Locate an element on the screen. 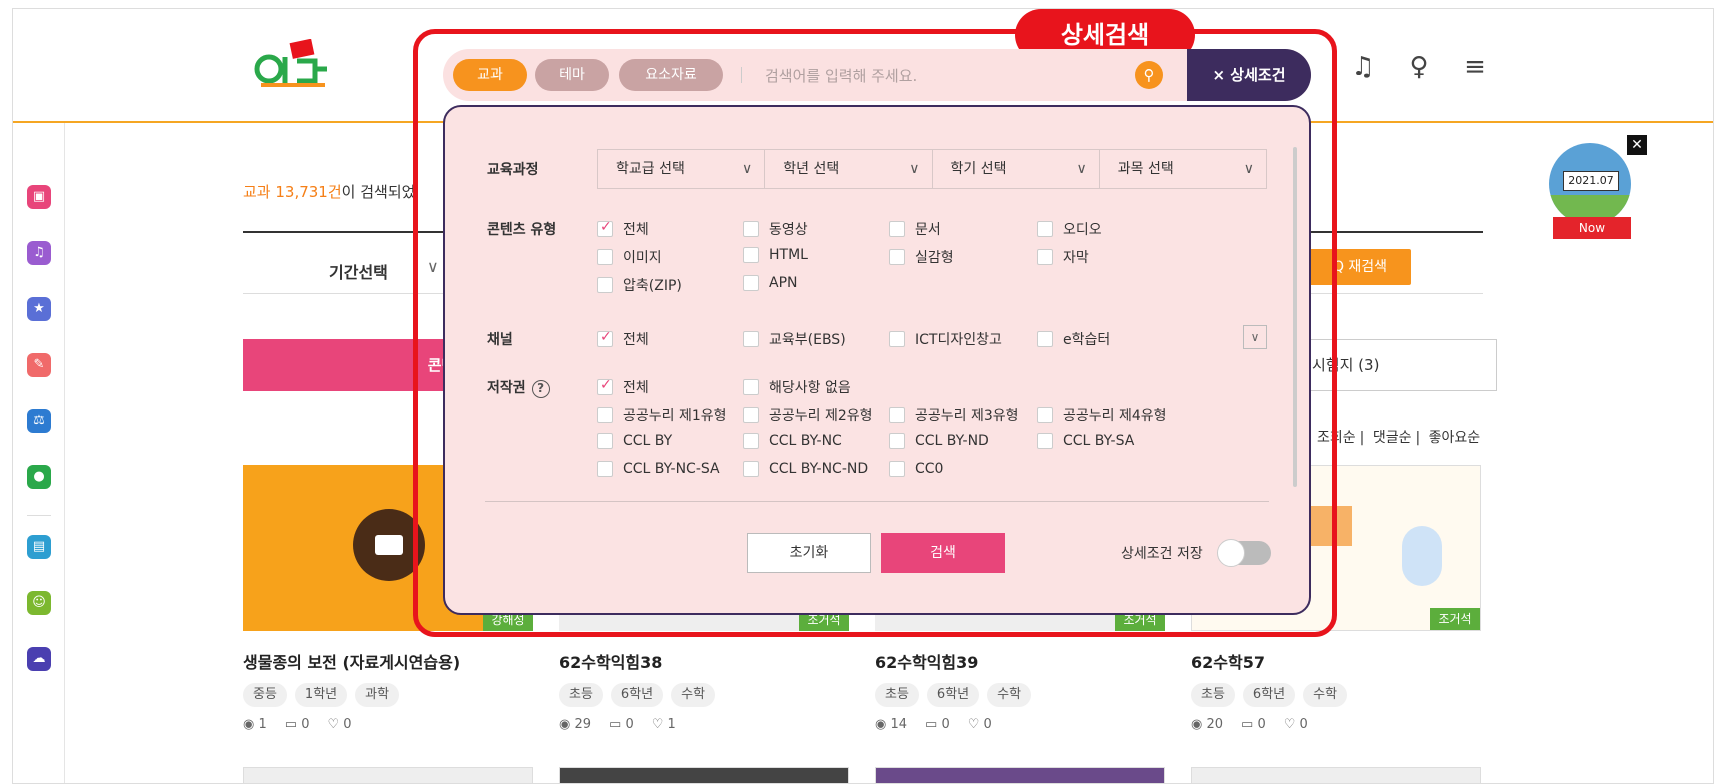  checkbox-copyright-none: 해당사항 없음 is located at coordinates (797, 387).